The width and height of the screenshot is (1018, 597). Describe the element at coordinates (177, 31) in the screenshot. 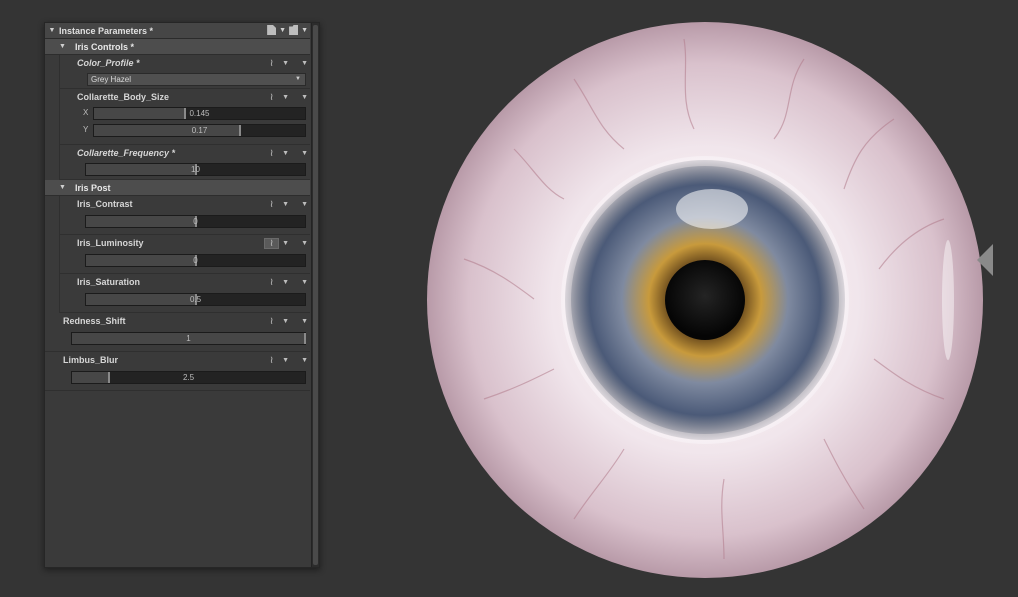

I see `panel-header: ▼ Instance Parameters * ▼ ▼` at that location.